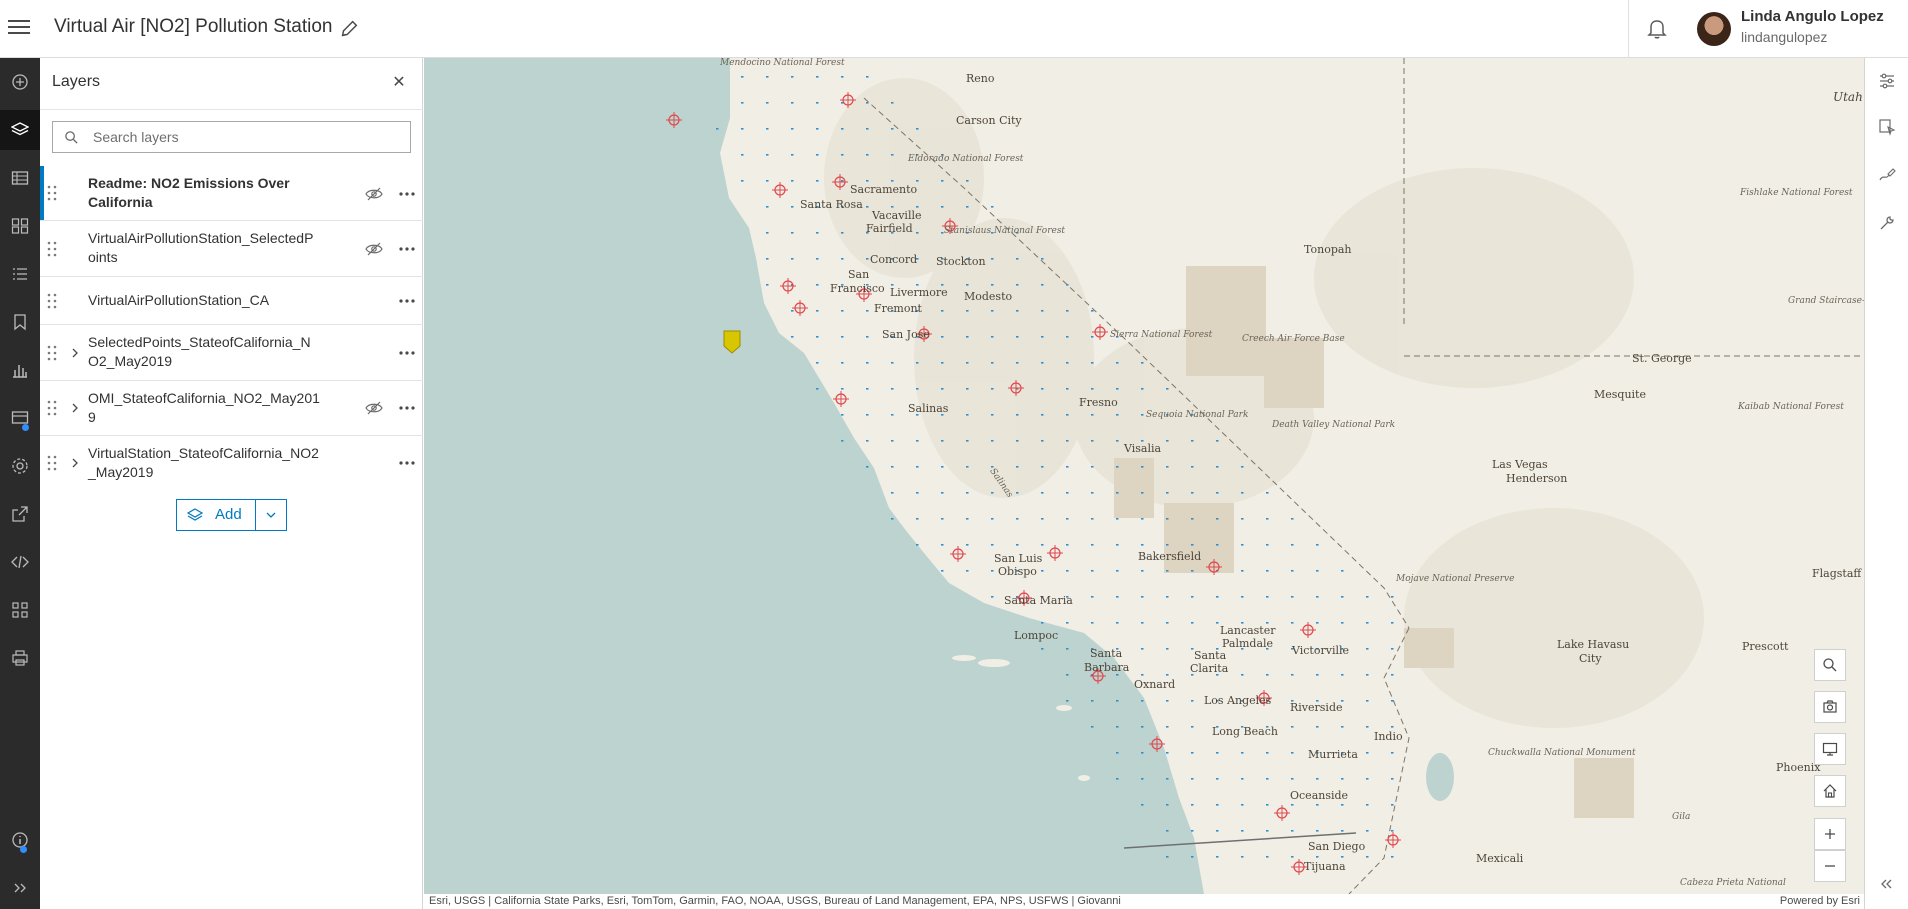 The image size is (1908, 909). What do you see at coordinates (20, 226) in the screenshot?
I see `basemap-icon` at bounding box center [20, 226].